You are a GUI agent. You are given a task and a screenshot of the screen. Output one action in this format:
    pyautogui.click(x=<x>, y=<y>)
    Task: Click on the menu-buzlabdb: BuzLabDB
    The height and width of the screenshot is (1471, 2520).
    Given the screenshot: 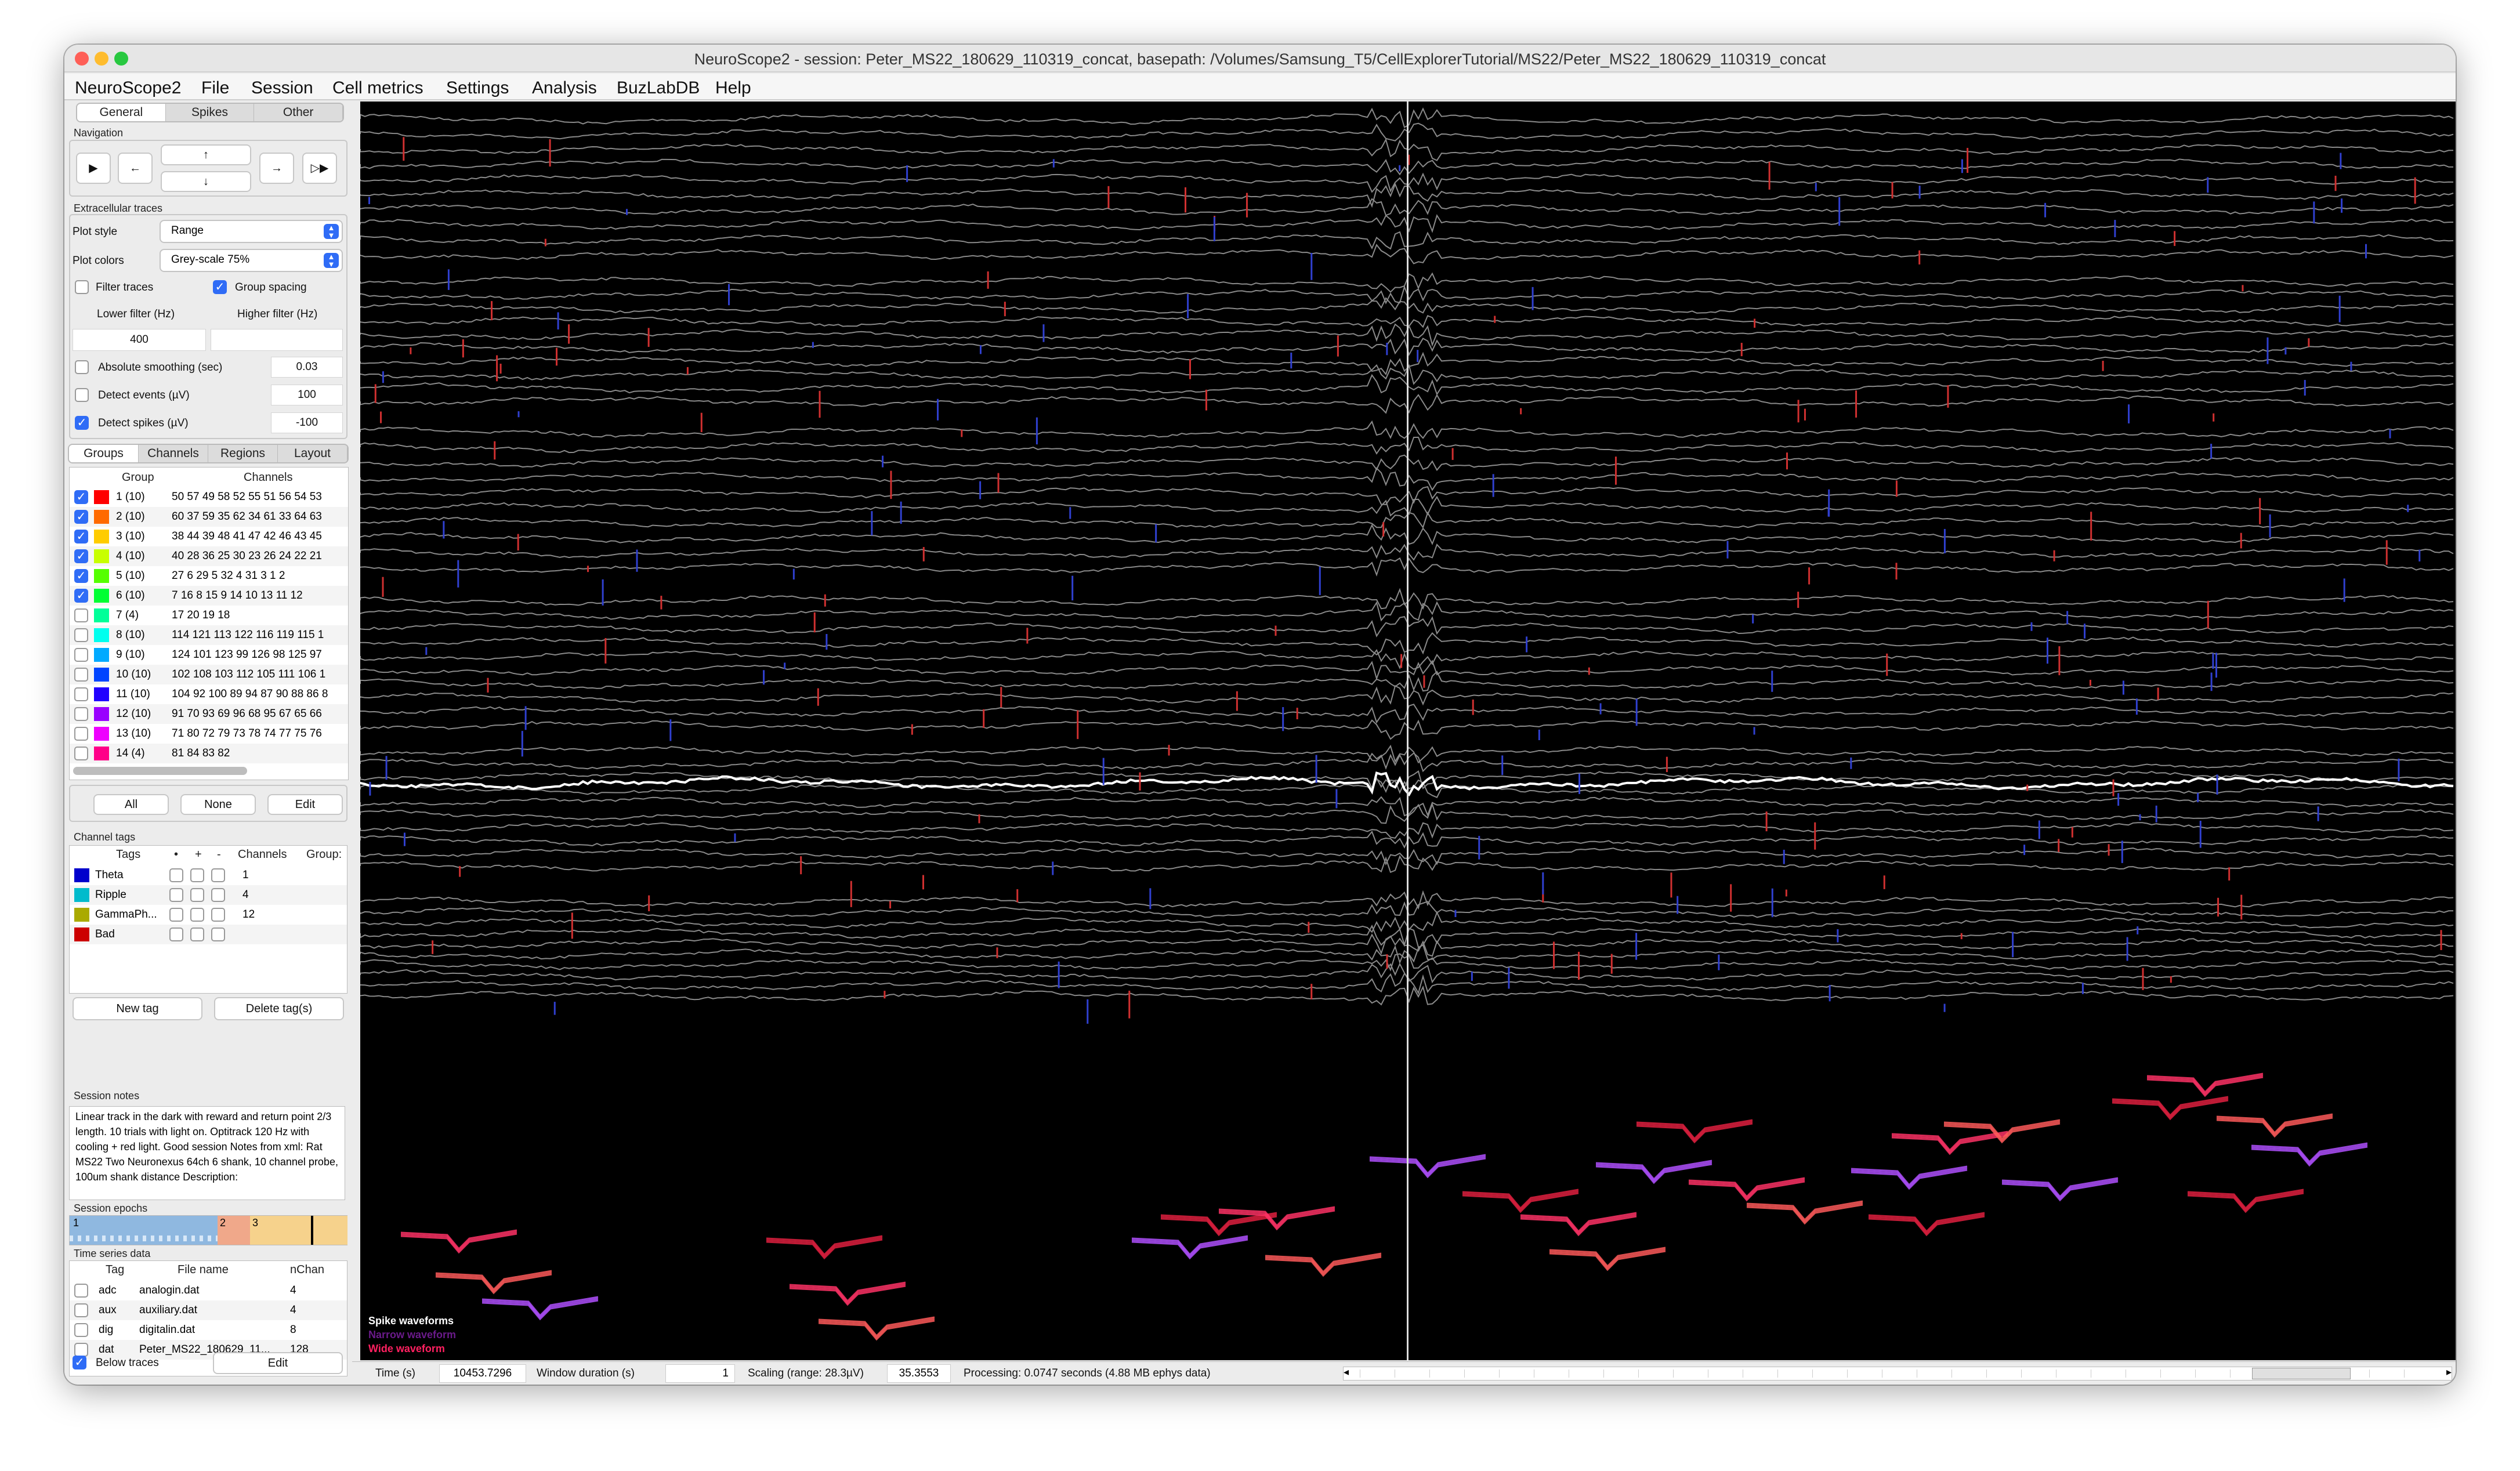 What is the action you would take?
    pyautogui.click(x=658, y=88)
    